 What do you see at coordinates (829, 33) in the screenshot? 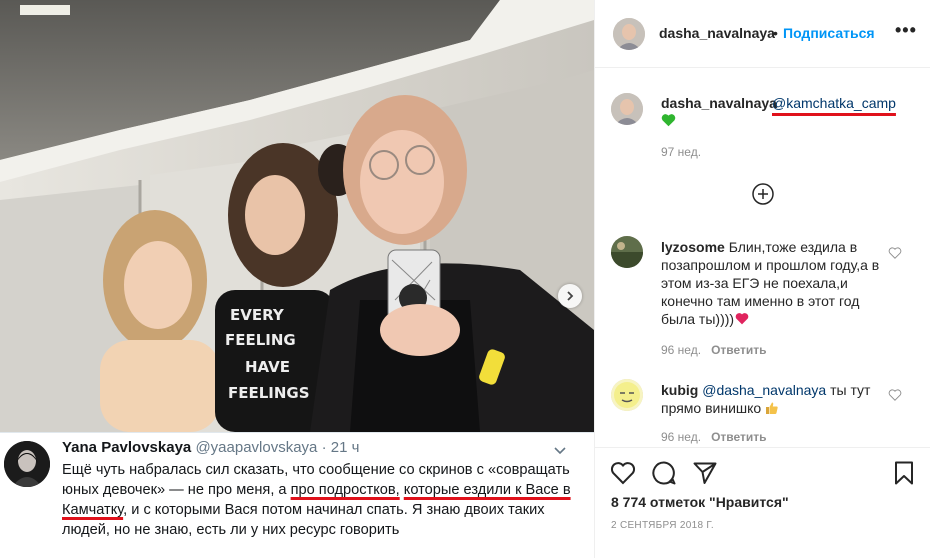
I see `follow-button: Подписаться` at bounding box center [829, 33].